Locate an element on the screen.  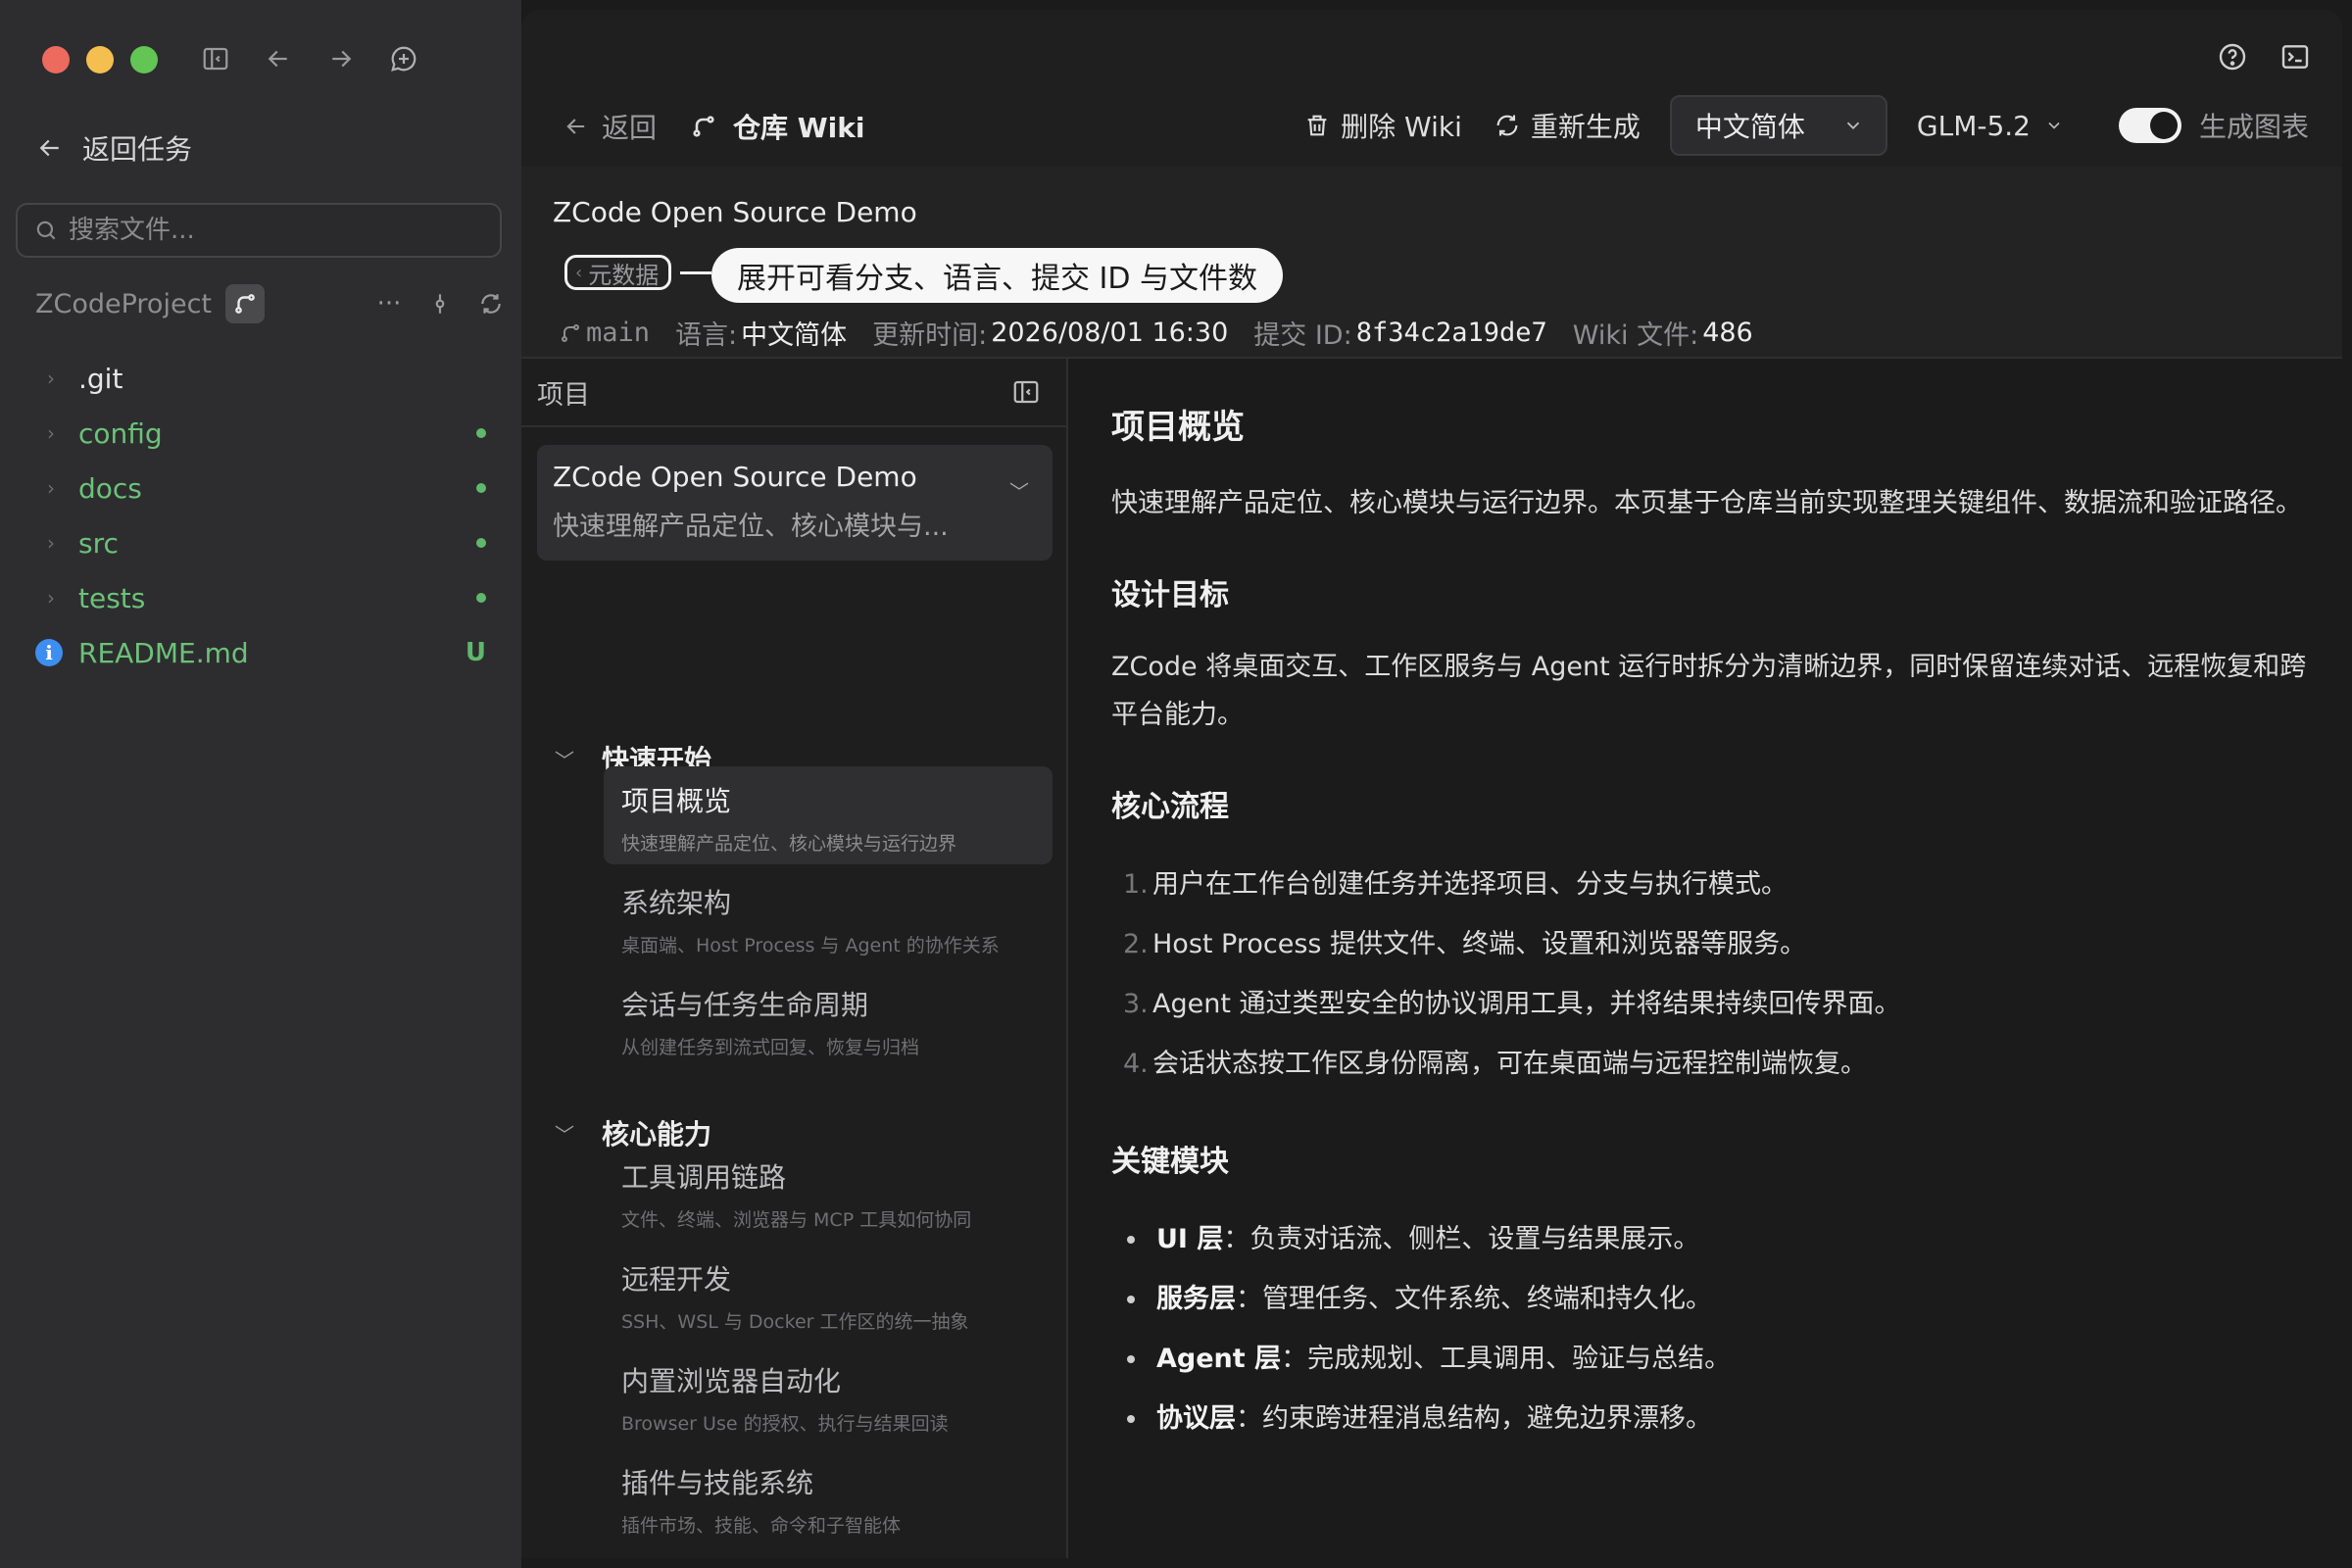
page-item-plugins: 插件与技能系统 插件市场、技能、命令和子智能体 is located at coordinates (828, 1497).